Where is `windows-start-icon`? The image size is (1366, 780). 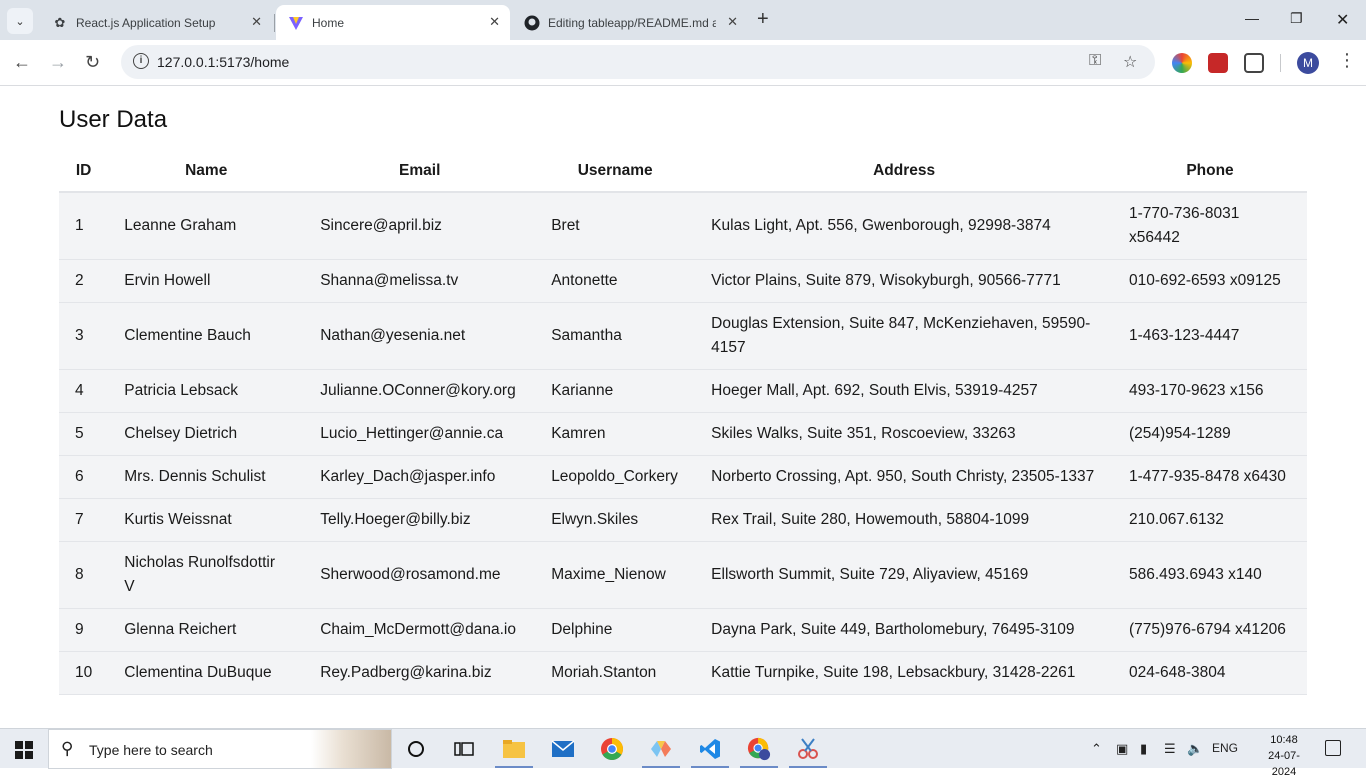 windows-start-icon is located at coordinates (24, 750).